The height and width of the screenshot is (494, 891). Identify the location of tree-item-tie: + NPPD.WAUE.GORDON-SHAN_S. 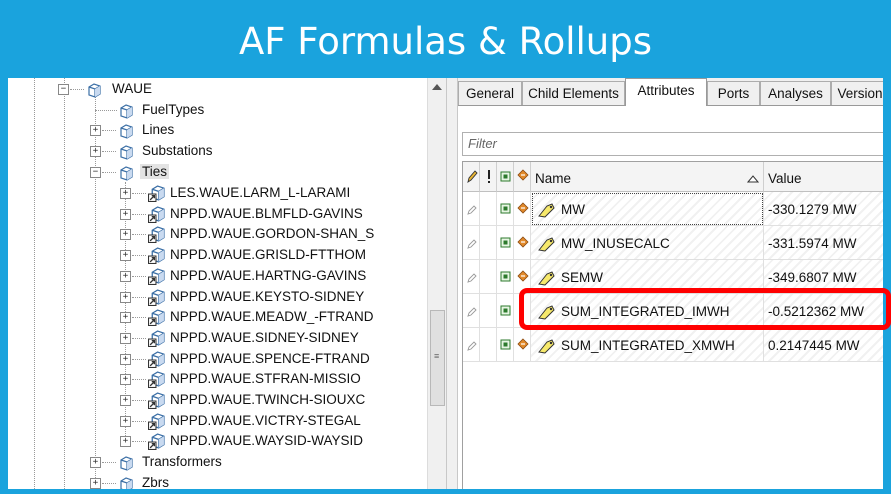
(268, 235).